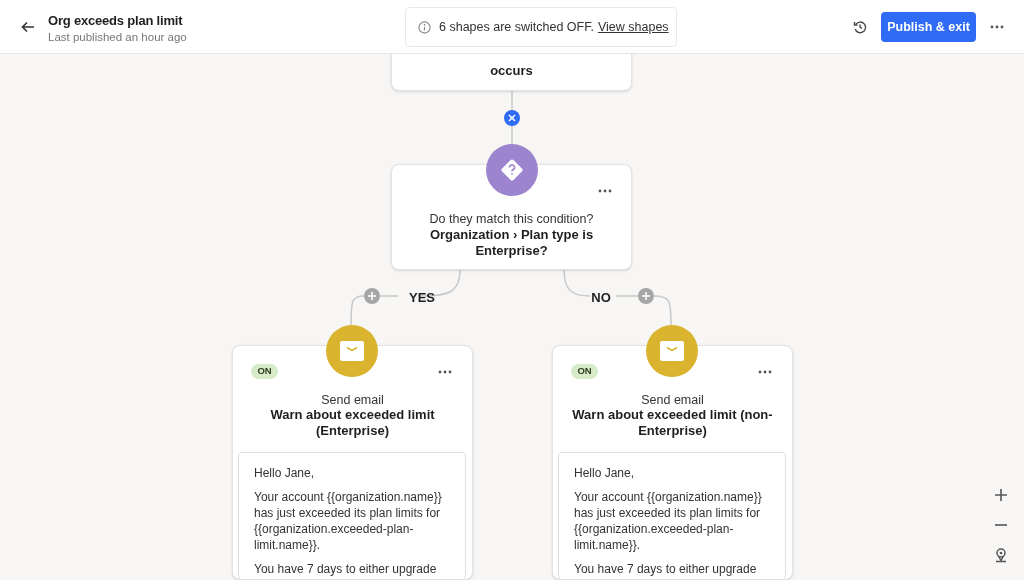  Describe the element at coordinates (672, 423) in the screenshot. I see `action-title: Warn about exceeded limit (non-Enterprise)` at that location.